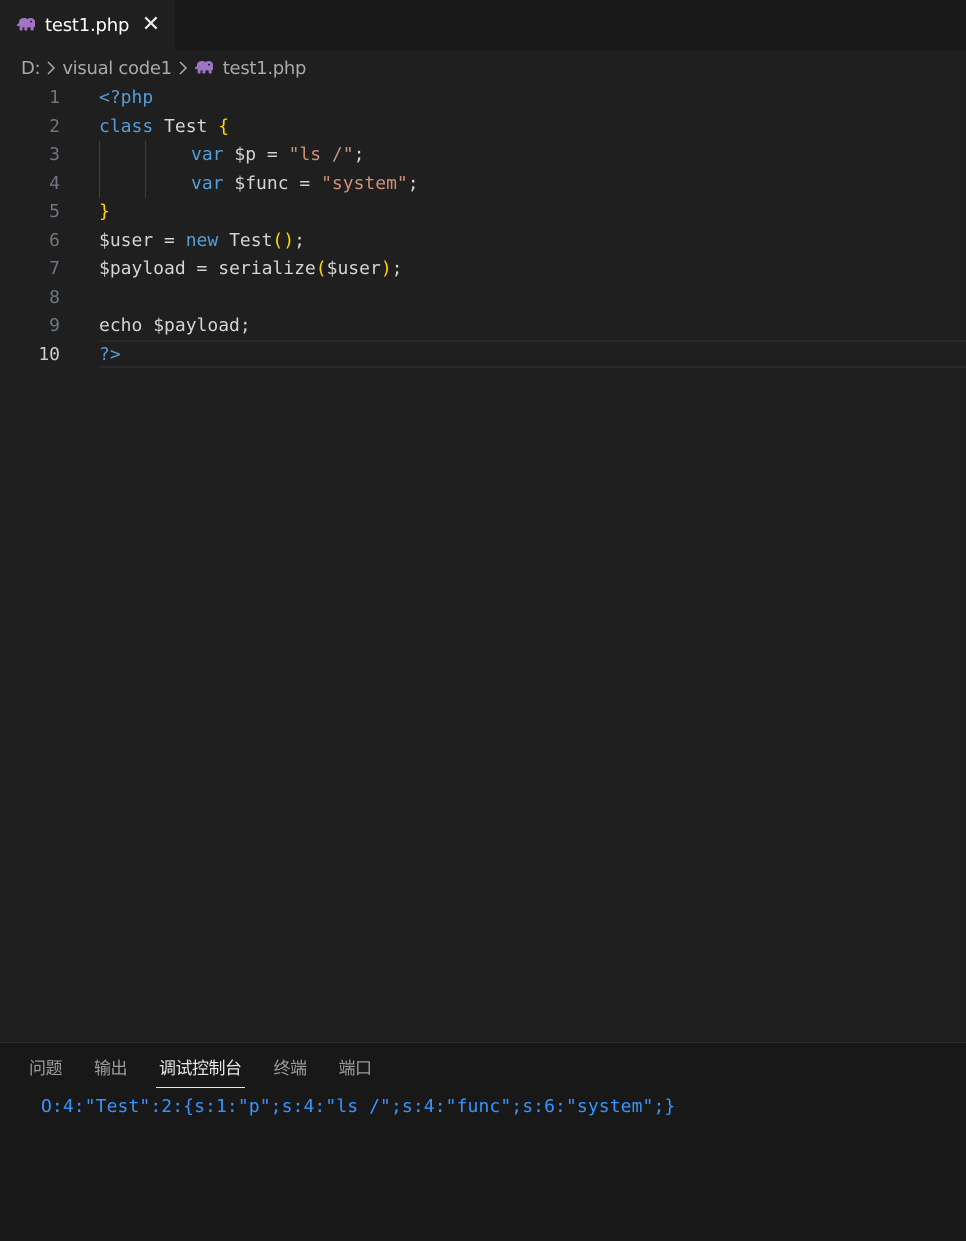 The image size is (966, 1241). I want to click on code-line-4: var $func = "system";, so click(305, 184).